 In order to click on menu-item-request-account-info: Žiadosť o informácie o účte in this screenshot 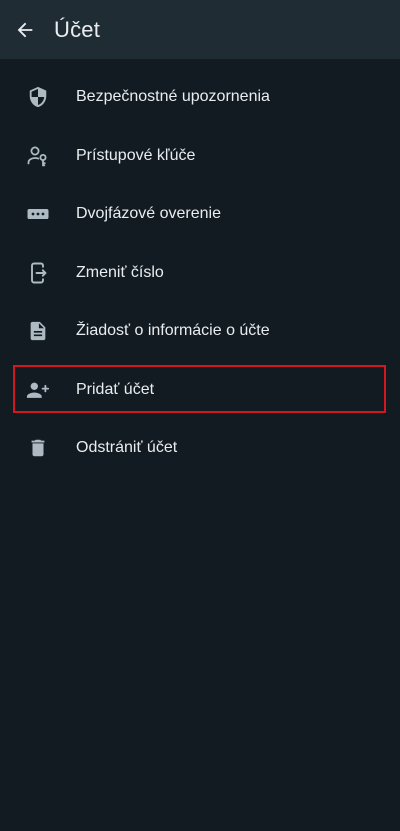, I will do `click(200, 331)`.